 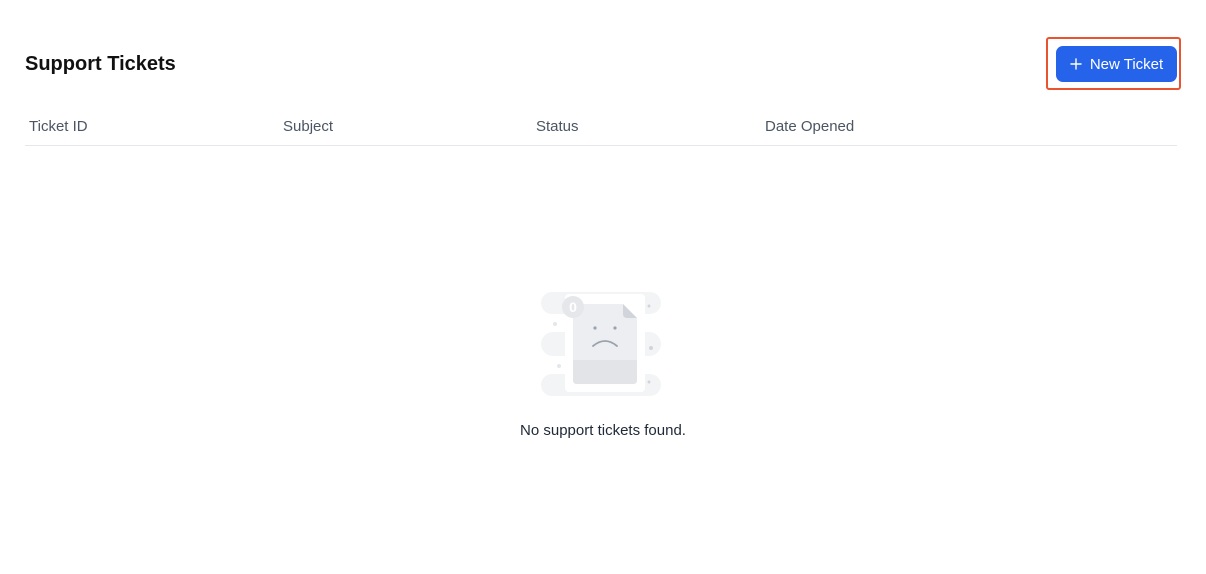 I want to click on new-ticket-button: New Ticket, so click(x=1116, y=64).